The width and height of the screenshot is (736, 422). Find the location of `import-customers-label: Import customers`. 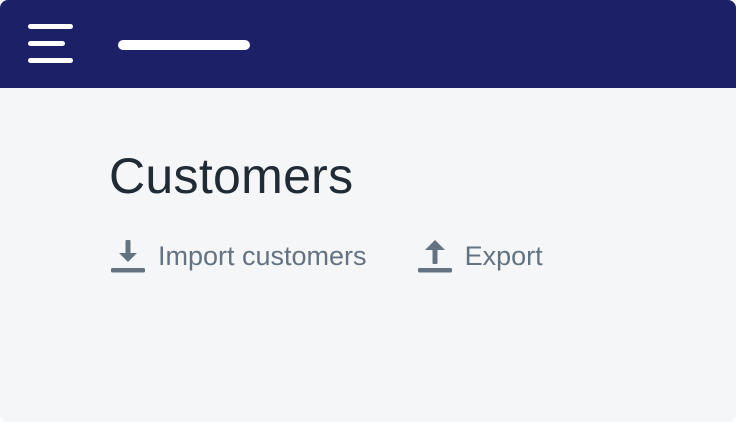

import-customers-label: Import customers is located at coordinates (262, 256).